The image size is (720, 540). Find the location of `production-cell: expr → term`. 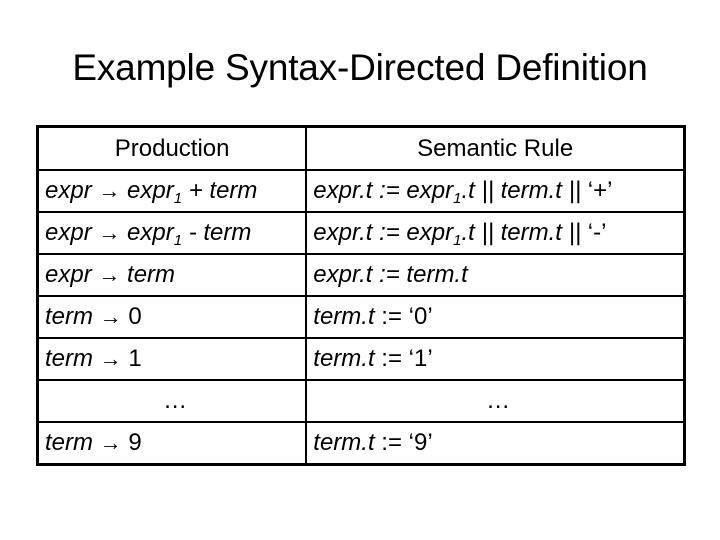

production-cell: expr → term is located at coordinates (172, 275).